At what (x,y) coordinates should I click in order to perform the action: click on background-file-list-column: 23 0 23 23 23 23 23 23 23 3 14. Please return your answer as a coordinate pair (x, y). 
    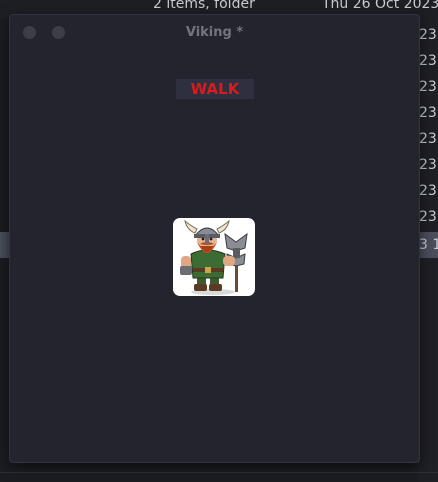
    Looking at the image, I should click on (428, 250).